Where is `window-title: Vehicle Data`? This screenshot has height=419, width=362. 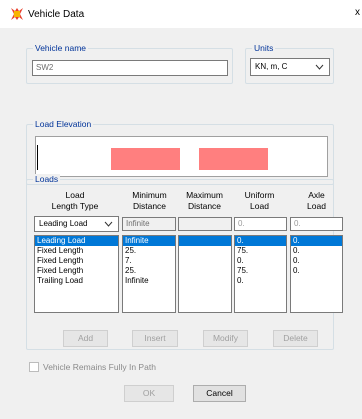 window-title: Vehicle Data is located at coordinates (56, 14).